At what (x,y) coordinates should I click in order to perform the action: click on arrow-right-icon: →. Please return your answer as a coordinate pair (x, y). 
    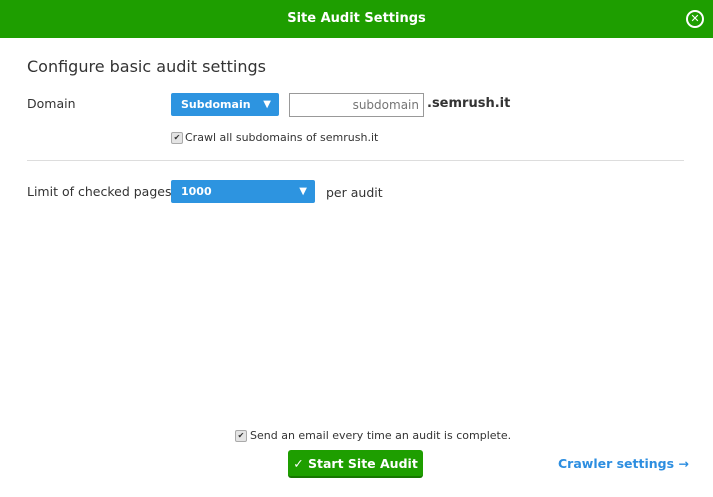
    Looking at the image, I should click on (683, 463).